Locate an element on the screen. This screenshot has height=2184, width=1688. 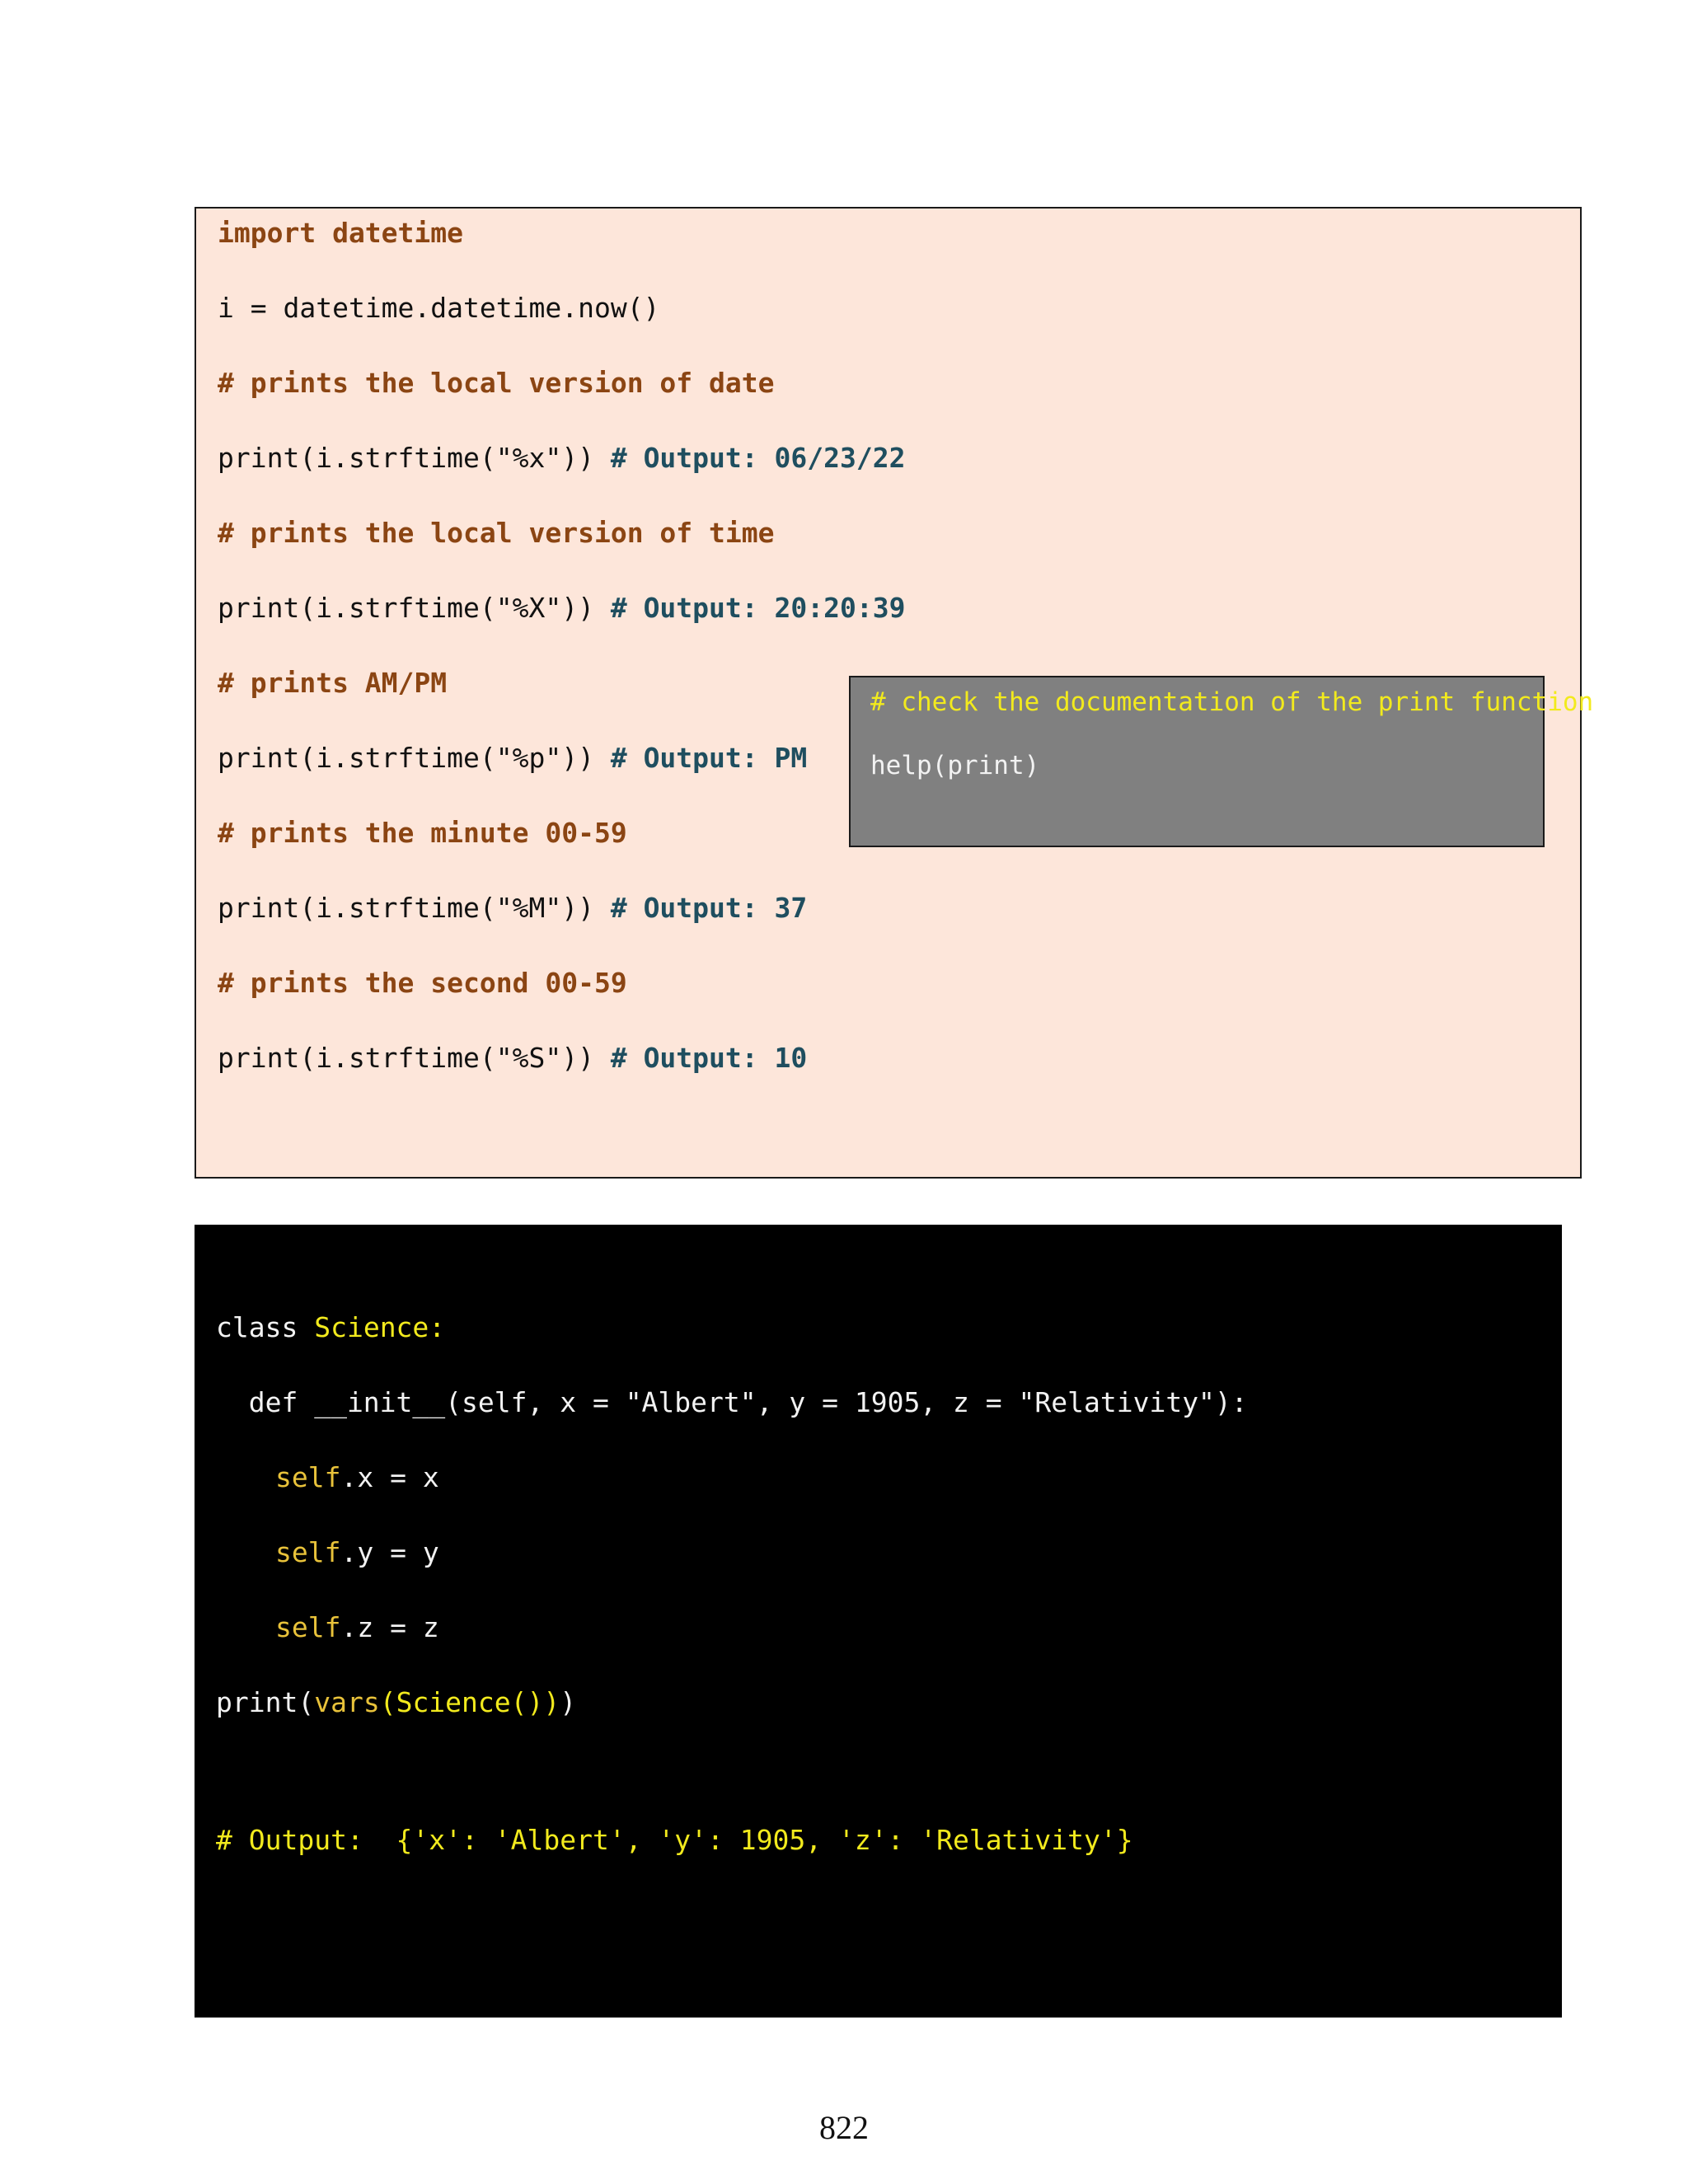
code-line-self-x: self.x = x is located at coordinates (357, 1477).